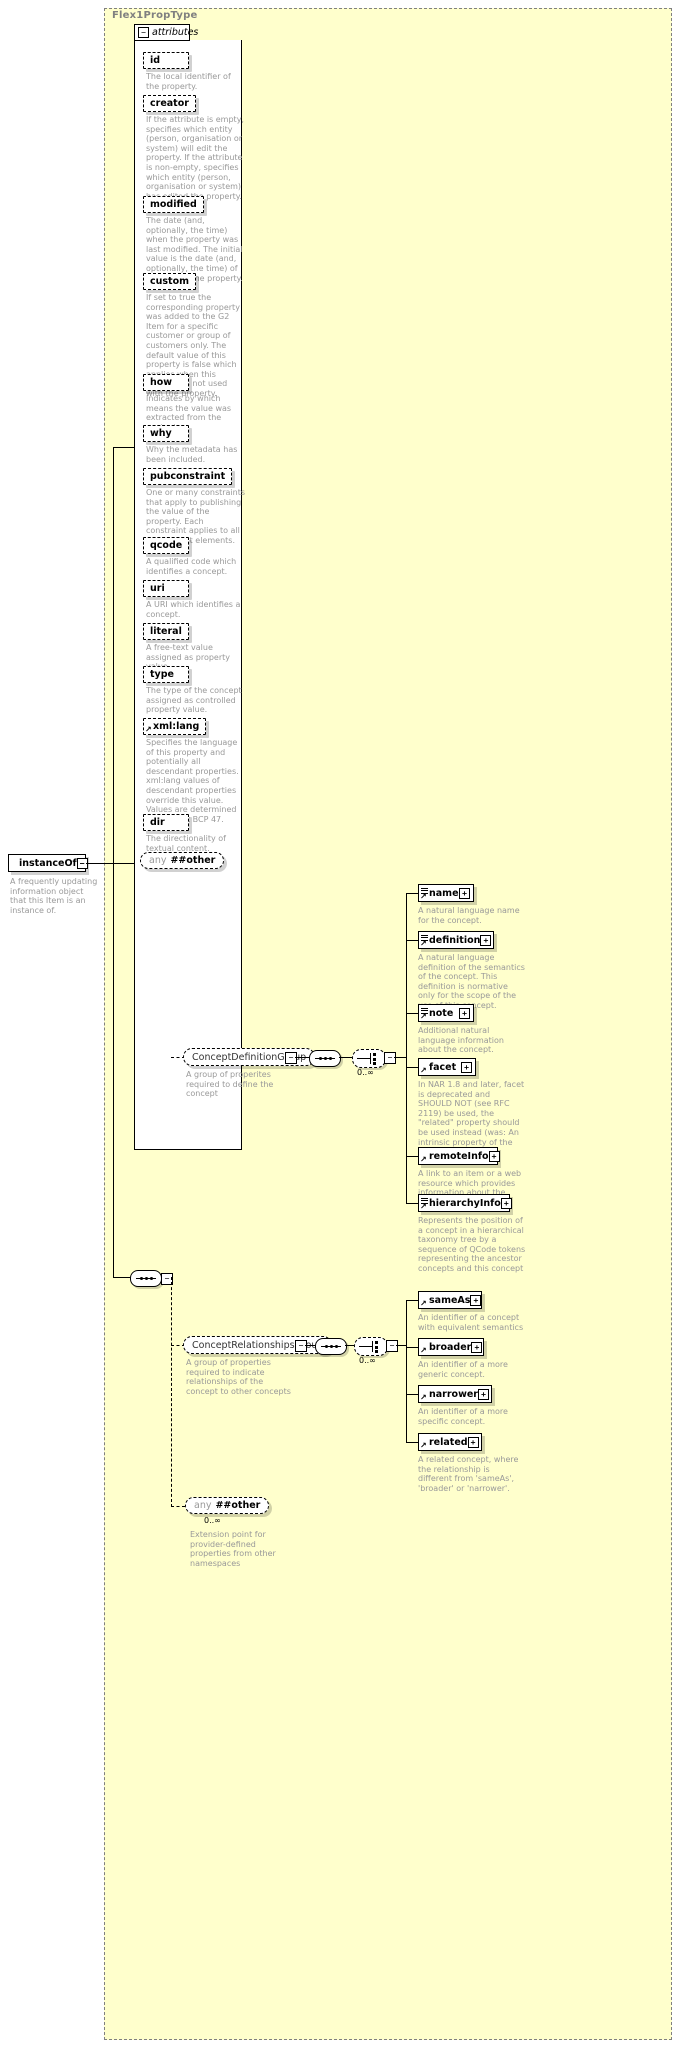 The width and height of the screenshot is (681, 2048). What do you see at coordinates (155, 15) in the screenshot?
I see `type-title: Flex1PropType` at bounding box center [155, 15].